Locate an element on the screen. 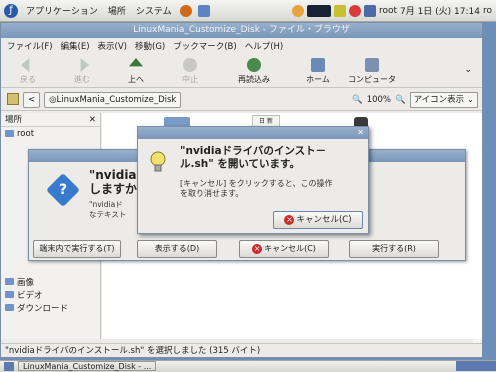  sidebar-item-pictures: 画像 is located at coordinates (17, 281).